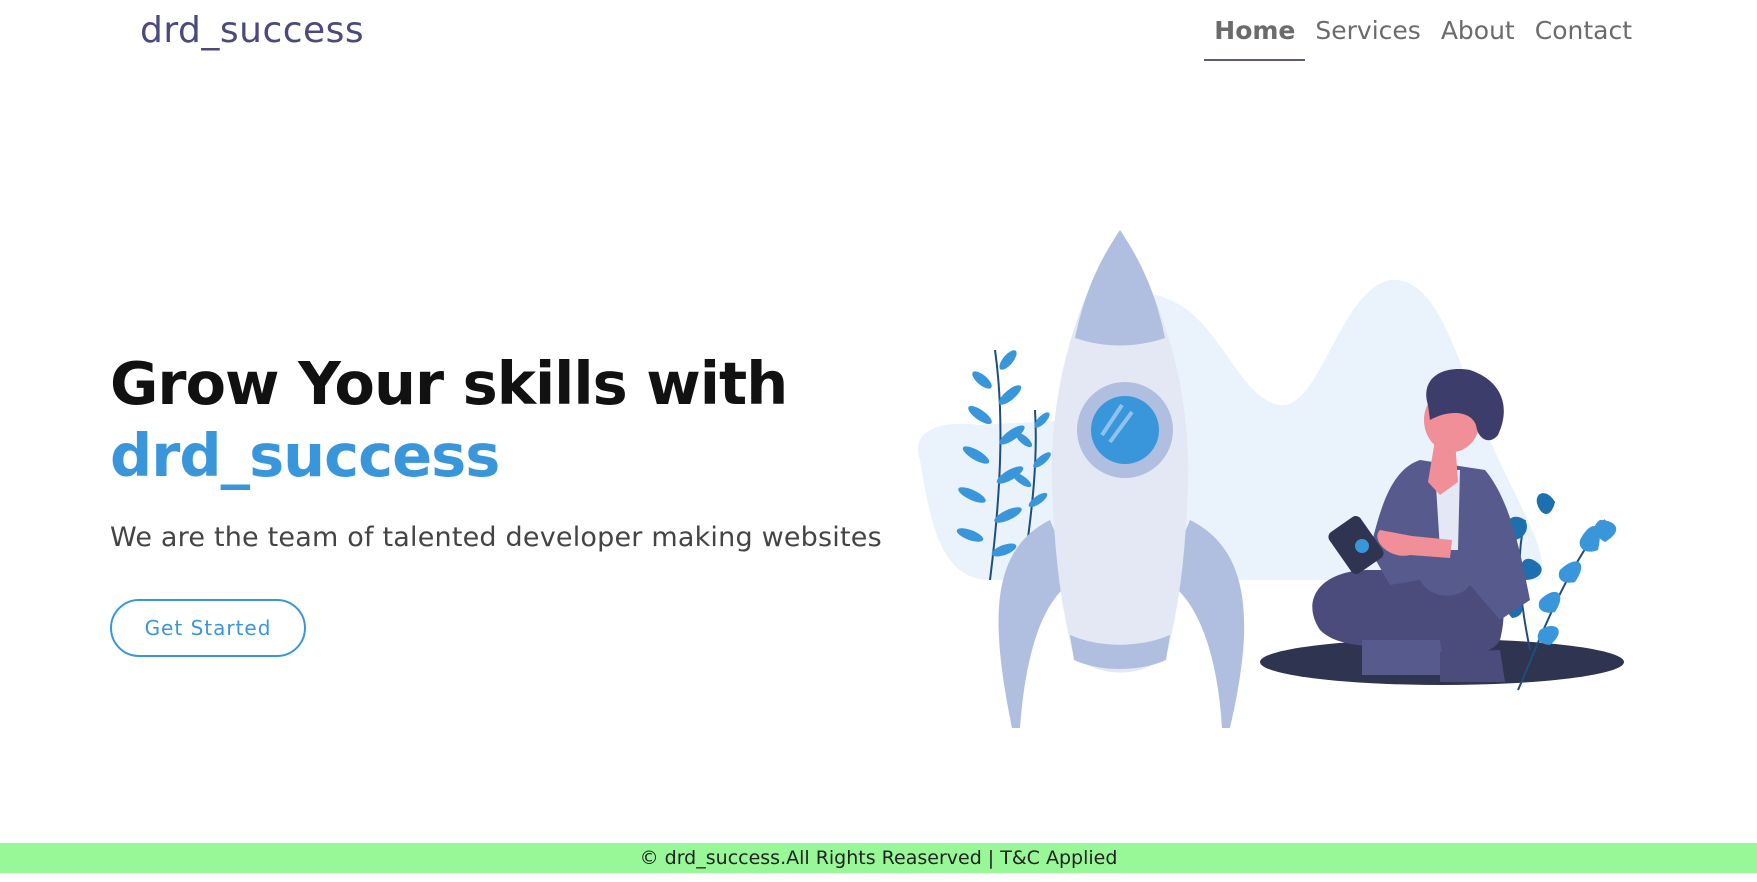  What do you see at coordinates (449, 383) in the screenshot?
I see `hero-title-line: Grow Your skills with` at bounding box center [449, 383].